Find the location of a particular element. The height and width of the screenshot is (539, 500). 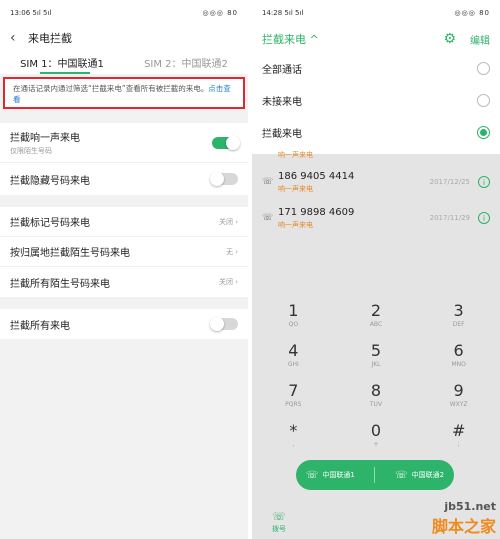

page-title: 来电拦截 is located at coordinates (50, 38).